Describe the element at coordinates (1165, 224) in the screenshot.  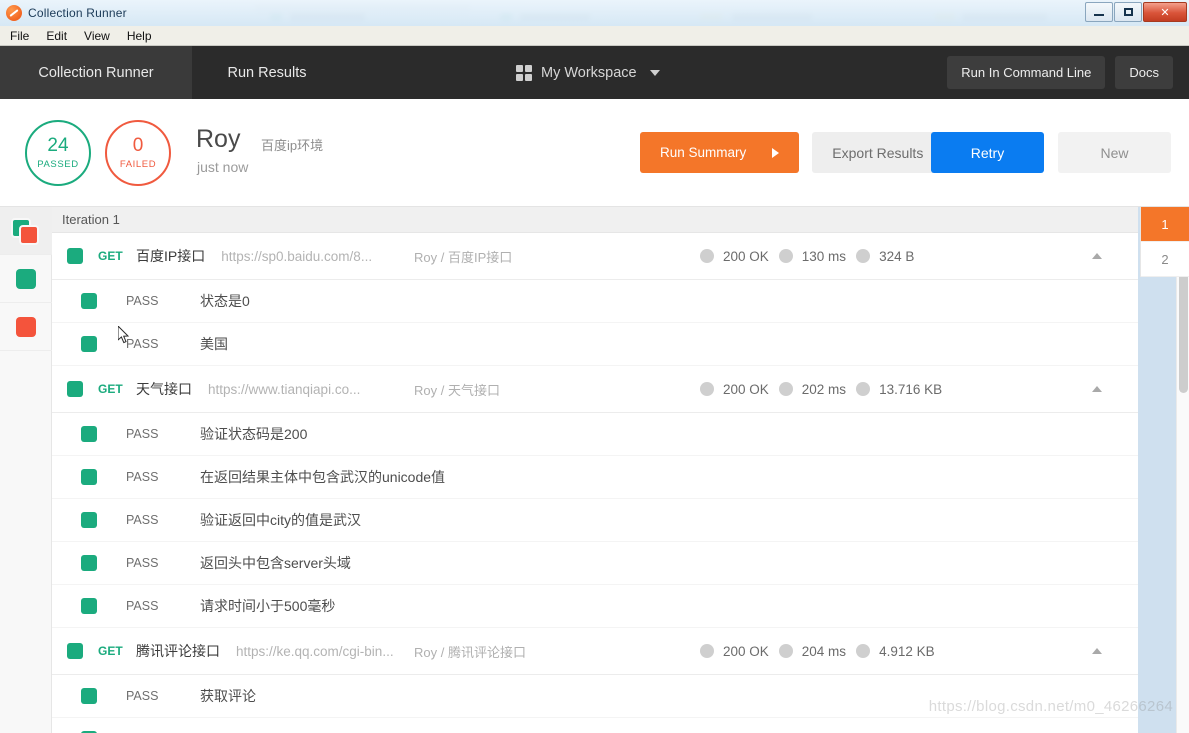
I see `iteration-page-1: 1` at that location.